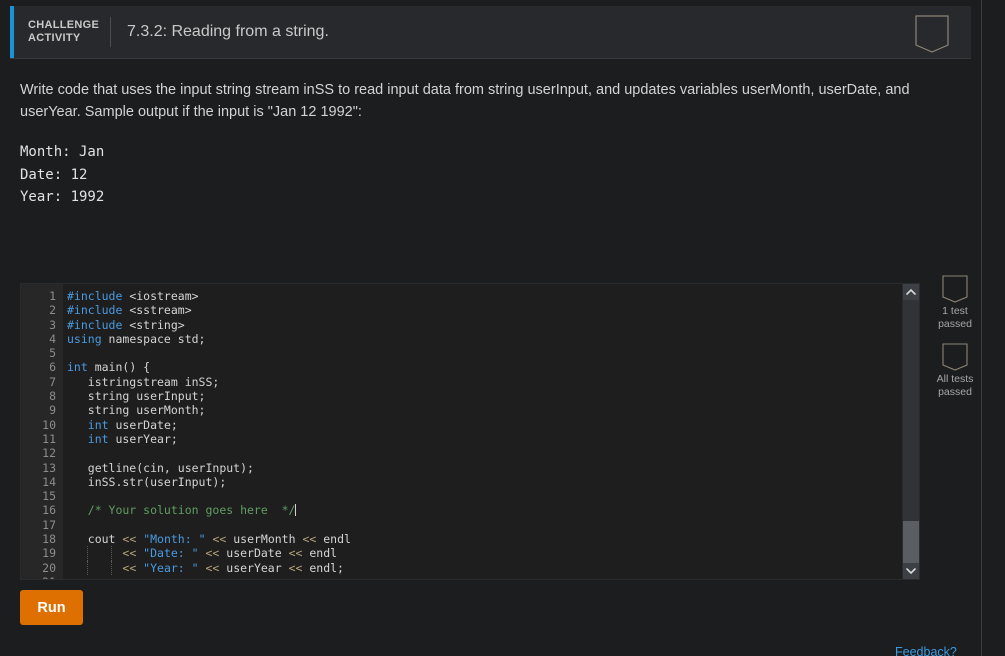  I want to click on code-line: int userDate;, so click(493, 425).